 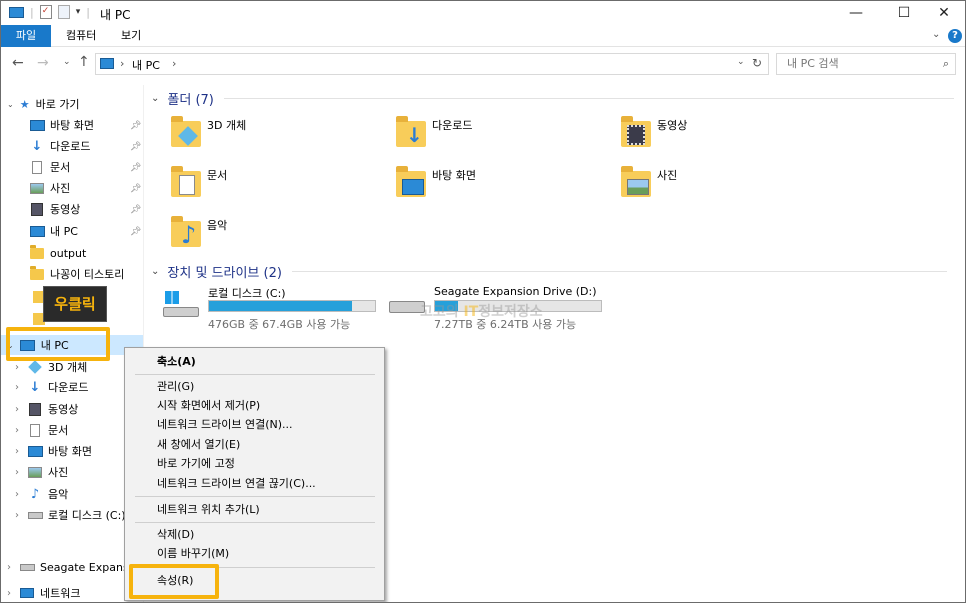 What do you see at coordinates (60, 167) in the screenshot?
I see `sidebar-label: 문서` at bounding box center [60, 167].